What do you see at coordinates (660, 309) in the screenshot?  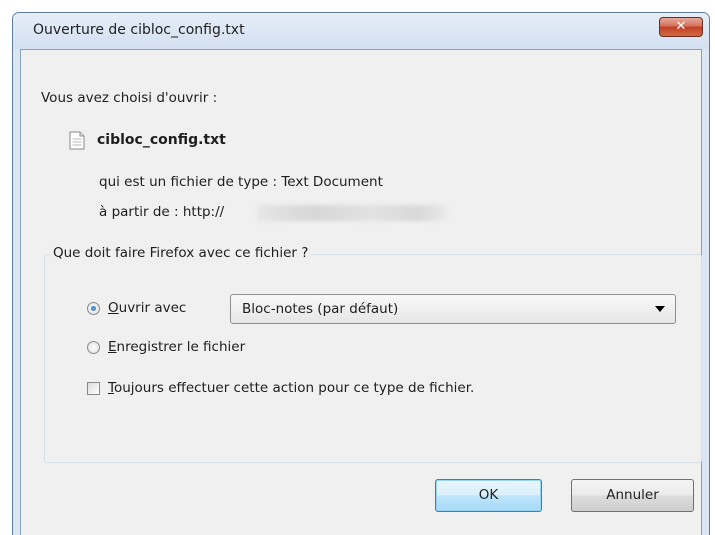 I see `dropdown-arrow-icon` at bounding box center [660, 309].